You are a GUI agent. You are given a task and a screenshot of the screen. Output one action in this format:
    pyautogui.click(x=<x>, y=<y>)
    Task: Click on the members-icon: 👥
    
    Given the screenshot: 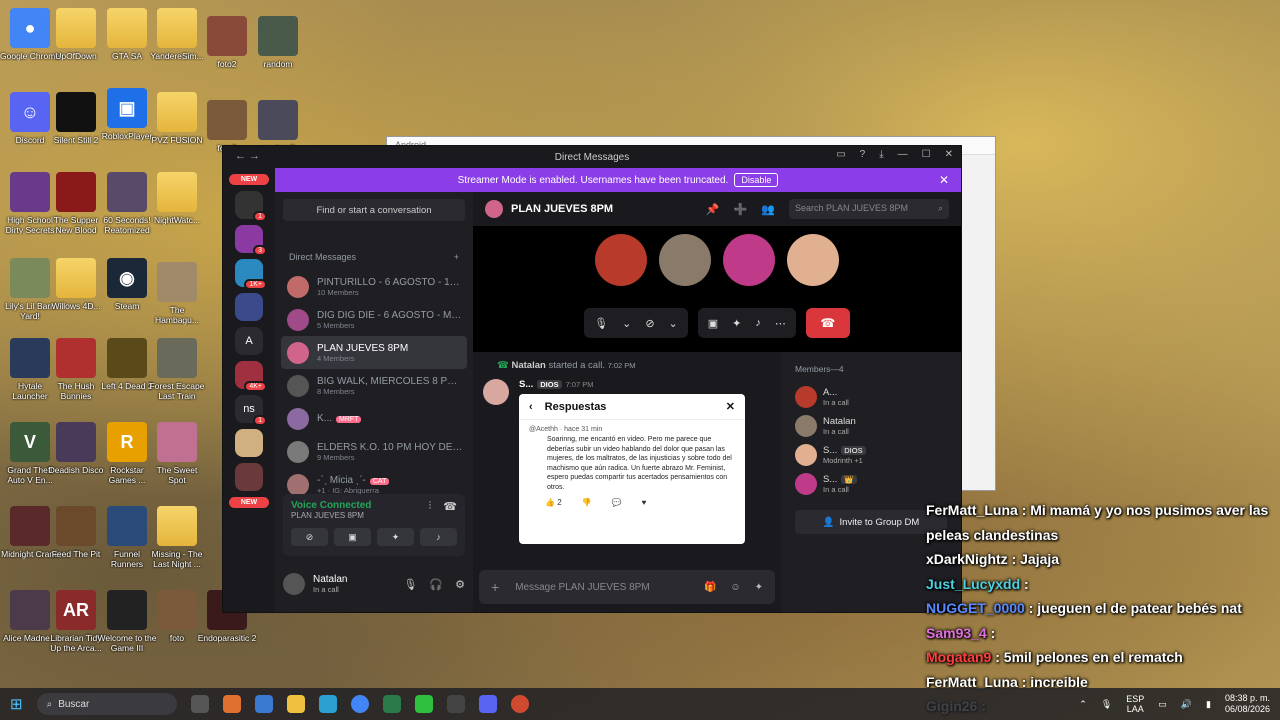 What is the action you would take?
    pyautogui.click(x=768, y=209)
    